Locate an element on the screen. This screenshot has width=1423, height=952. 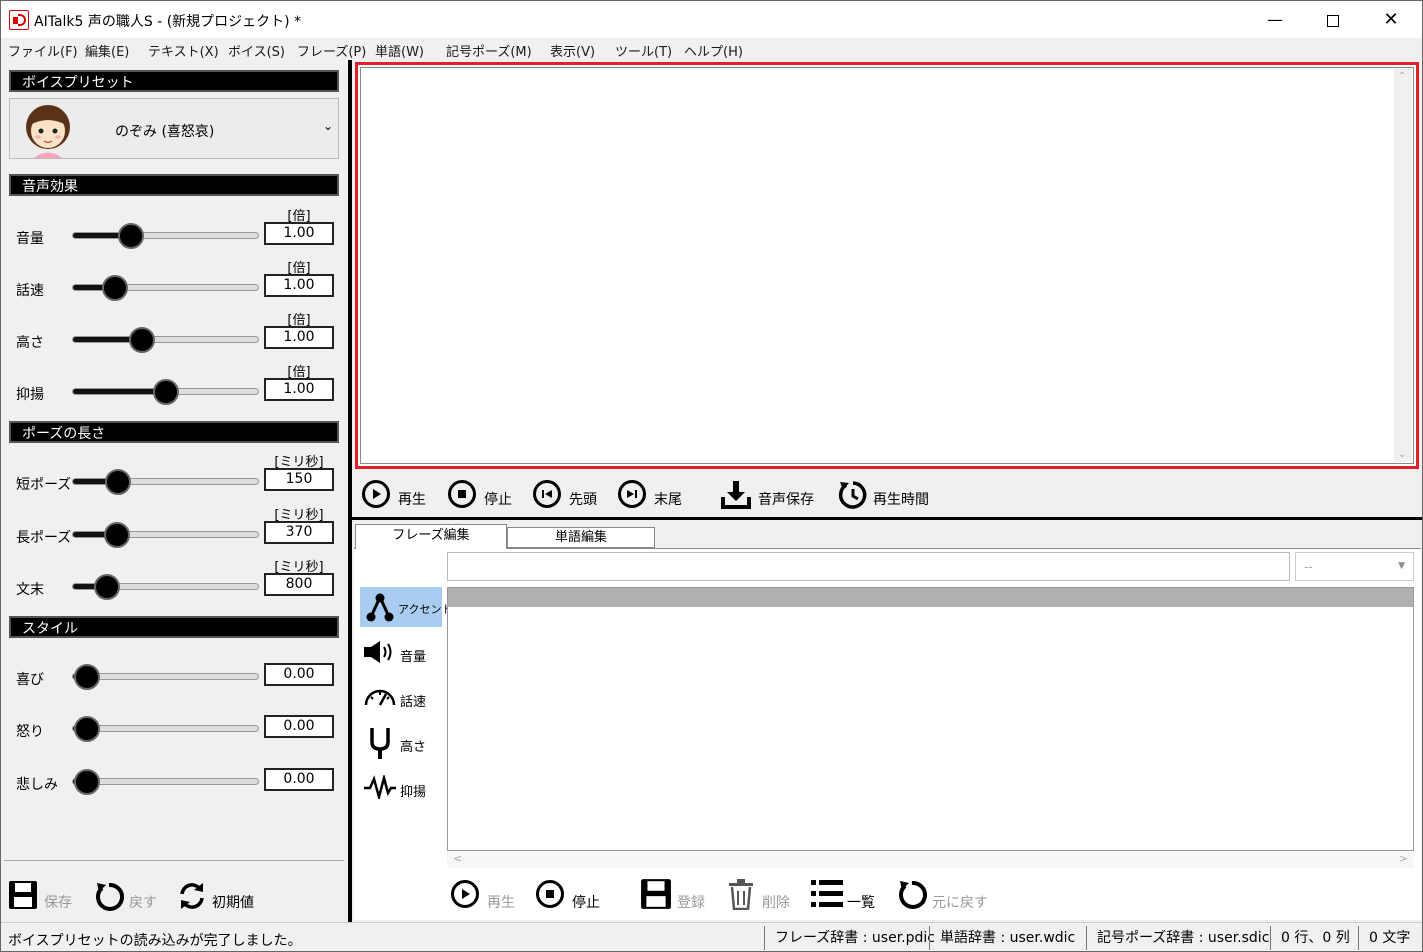
scroll-right-icon: > is located at coordinates (1403, 858).